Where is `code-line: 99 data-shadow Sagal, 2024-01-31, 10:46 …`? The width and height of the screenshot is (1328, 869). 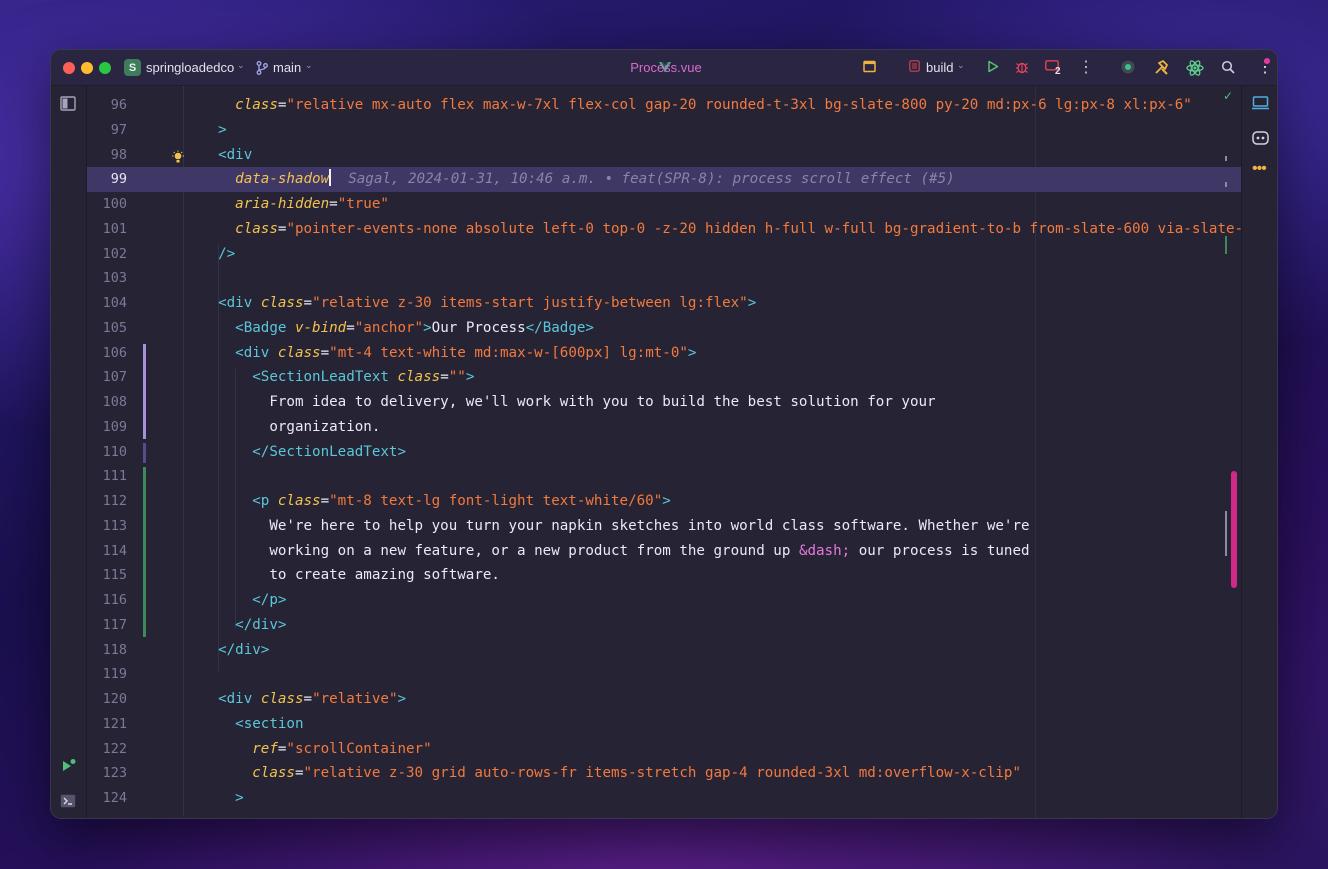 code-line: 99 data-shadow Sagal, 2024-01-31, 10:46 … is located at coordinates (664, 180).